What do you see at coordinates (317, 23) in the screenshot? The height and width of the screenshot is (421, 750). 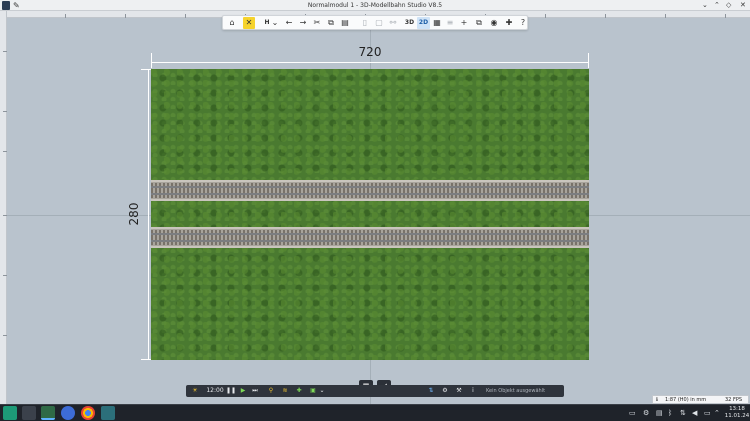 I see `cut-icon: ✂` at bounding box center [317, 23].